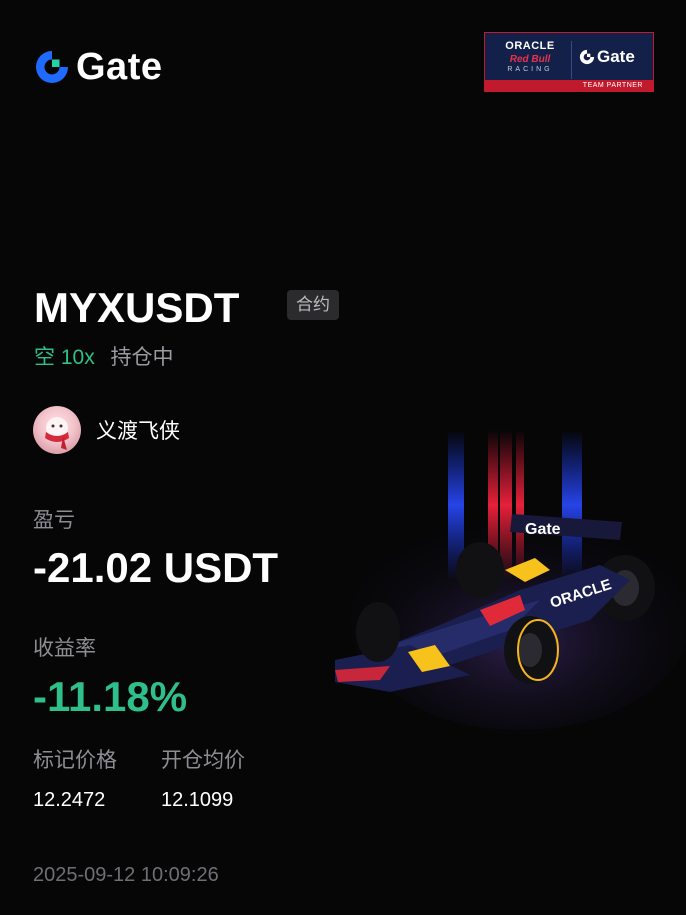  Describe the element at coordinates (126, 875) in the screenshot. I see `timestamp: 2025-09-12 10:09:26` at that location.